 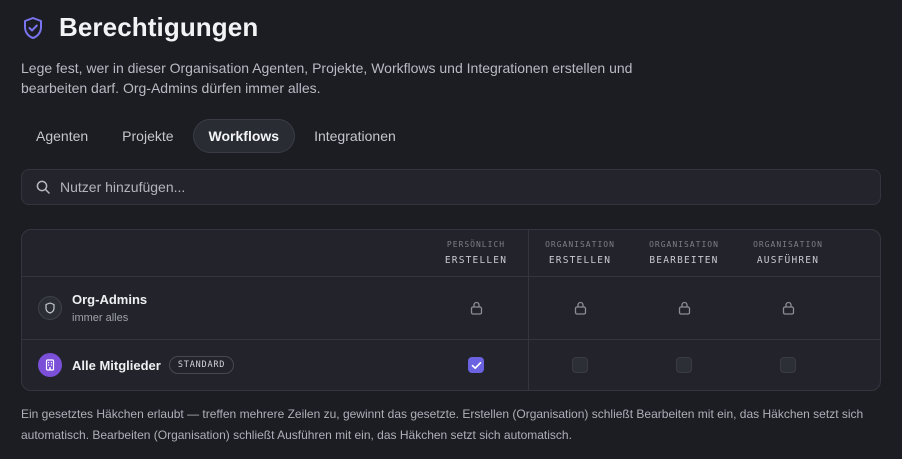 I want to click on building-icon, so click(x=50, y=365).